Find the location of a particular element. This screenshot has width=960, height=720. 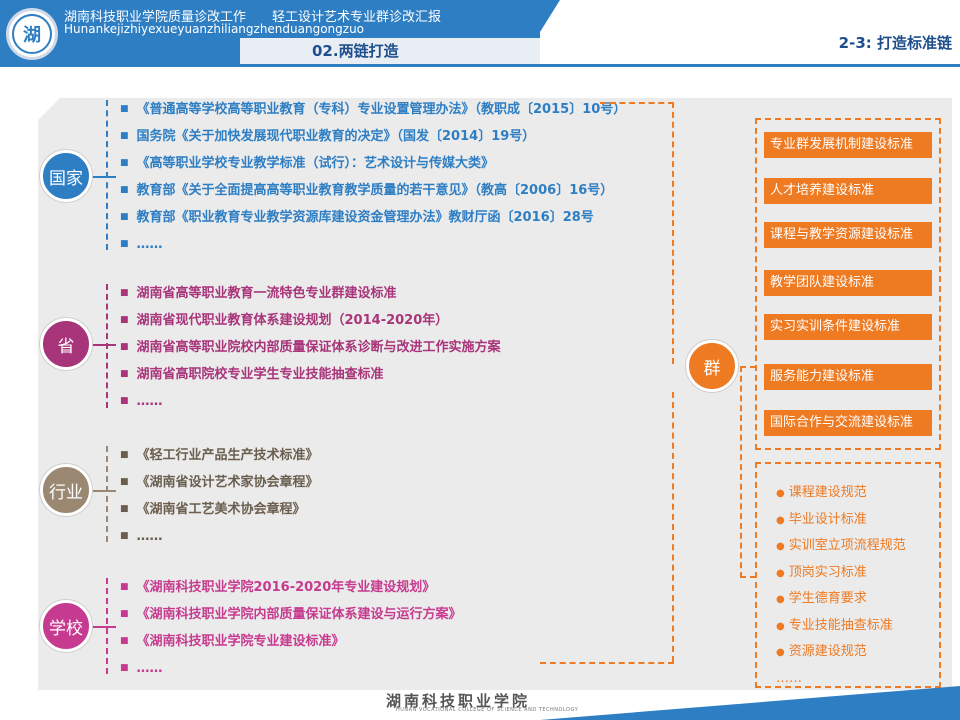

node-province: 省 is located at coordinates (66, 344).